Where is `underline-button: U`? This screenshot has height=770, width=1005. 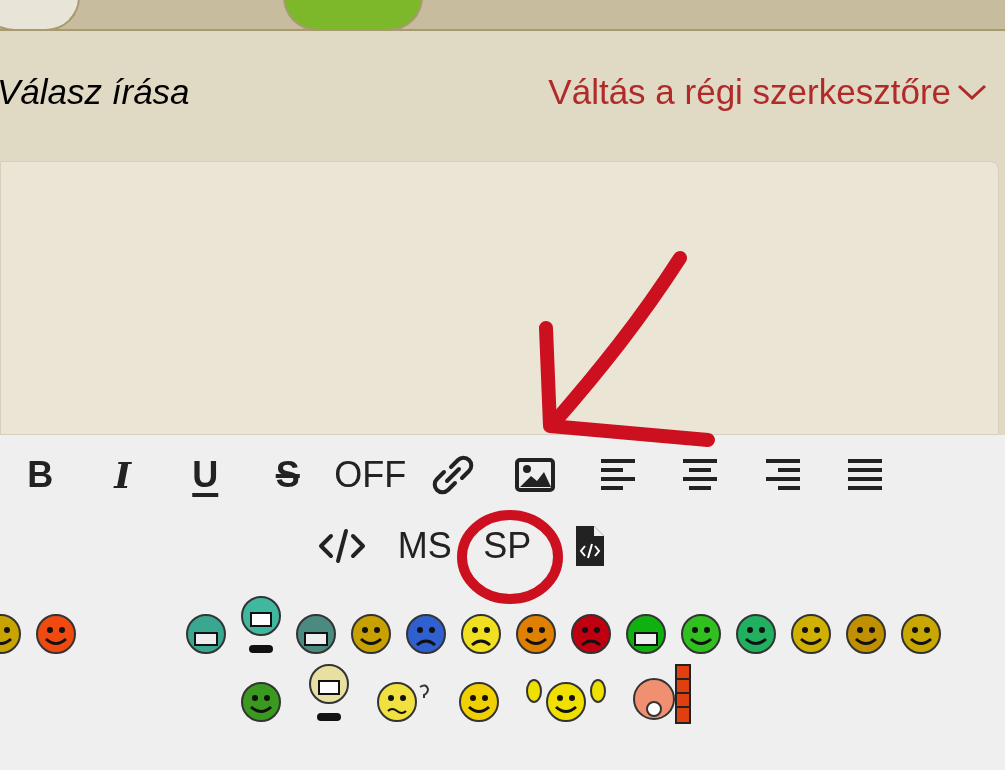
underline-button: U is located at coordinates (205, 475).